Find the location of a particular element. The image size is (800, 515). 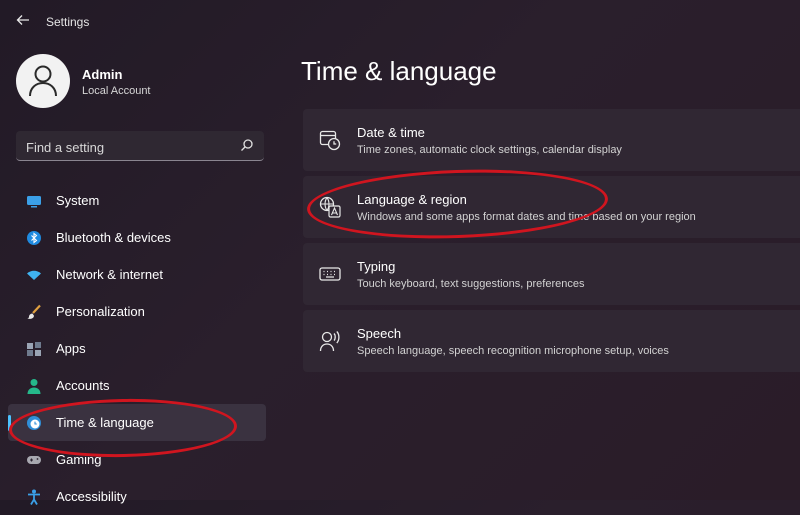

sidebar-item-system: System is located at coordinates (137, 200).